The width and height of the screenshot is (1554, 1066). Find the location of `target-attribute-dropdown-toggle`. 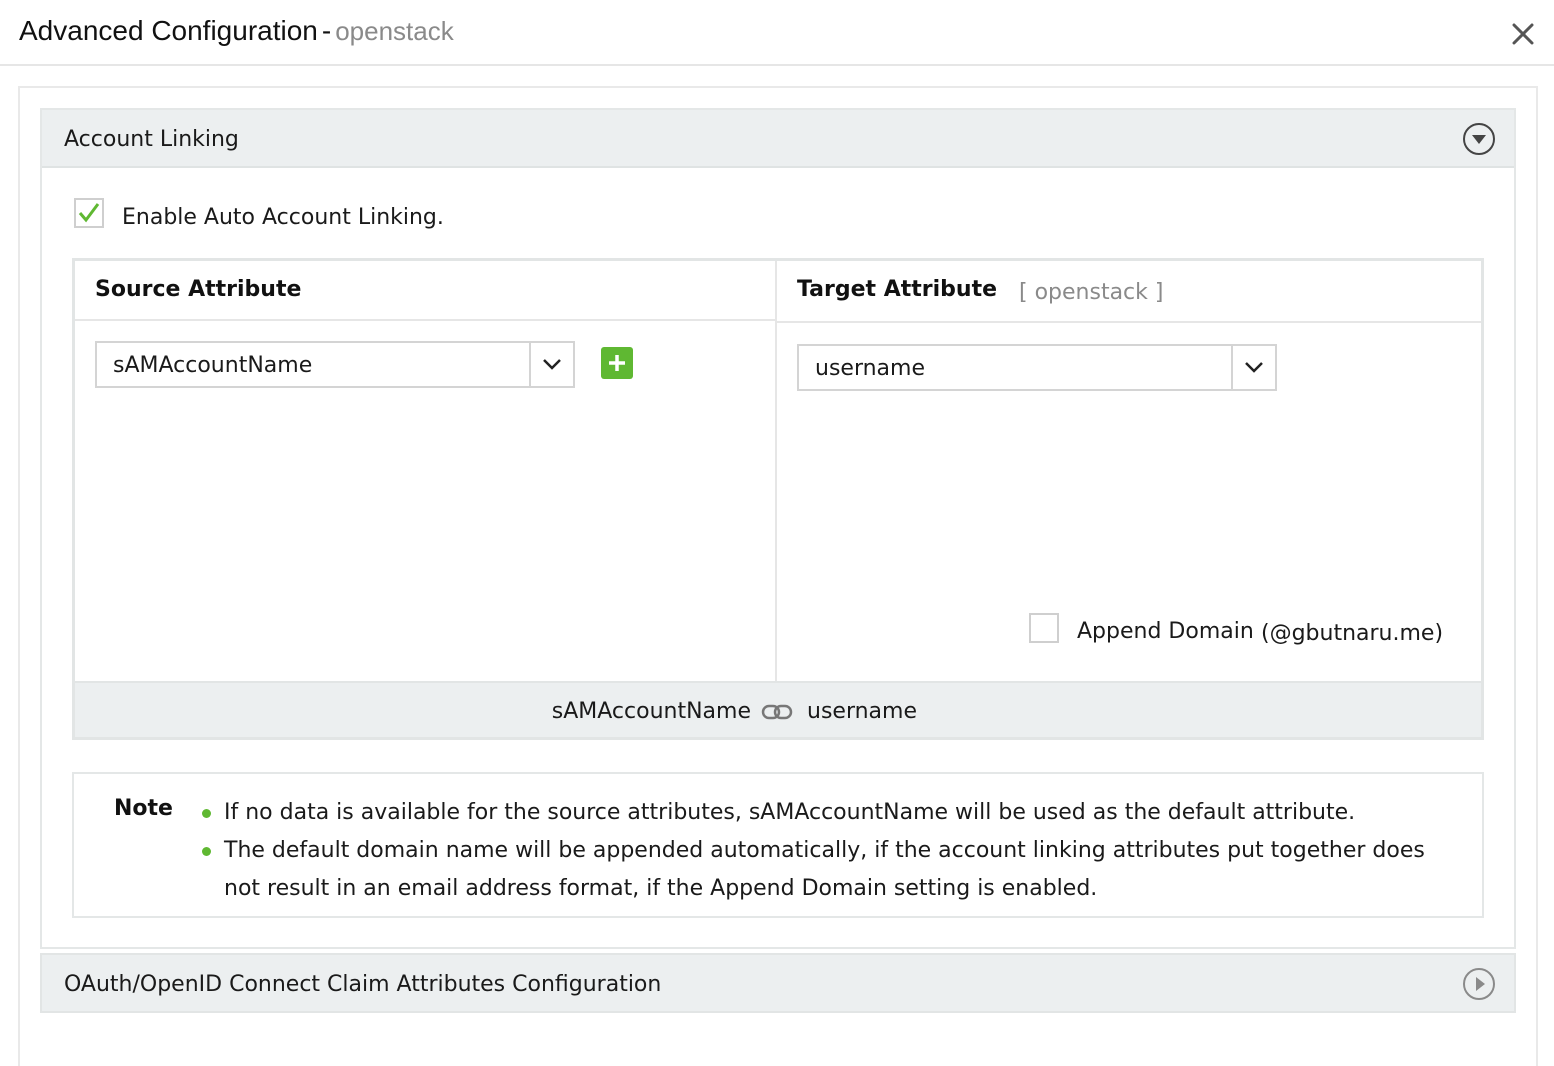

target-attribute-dropdown-toggle is located at coordinates (1253, 367).